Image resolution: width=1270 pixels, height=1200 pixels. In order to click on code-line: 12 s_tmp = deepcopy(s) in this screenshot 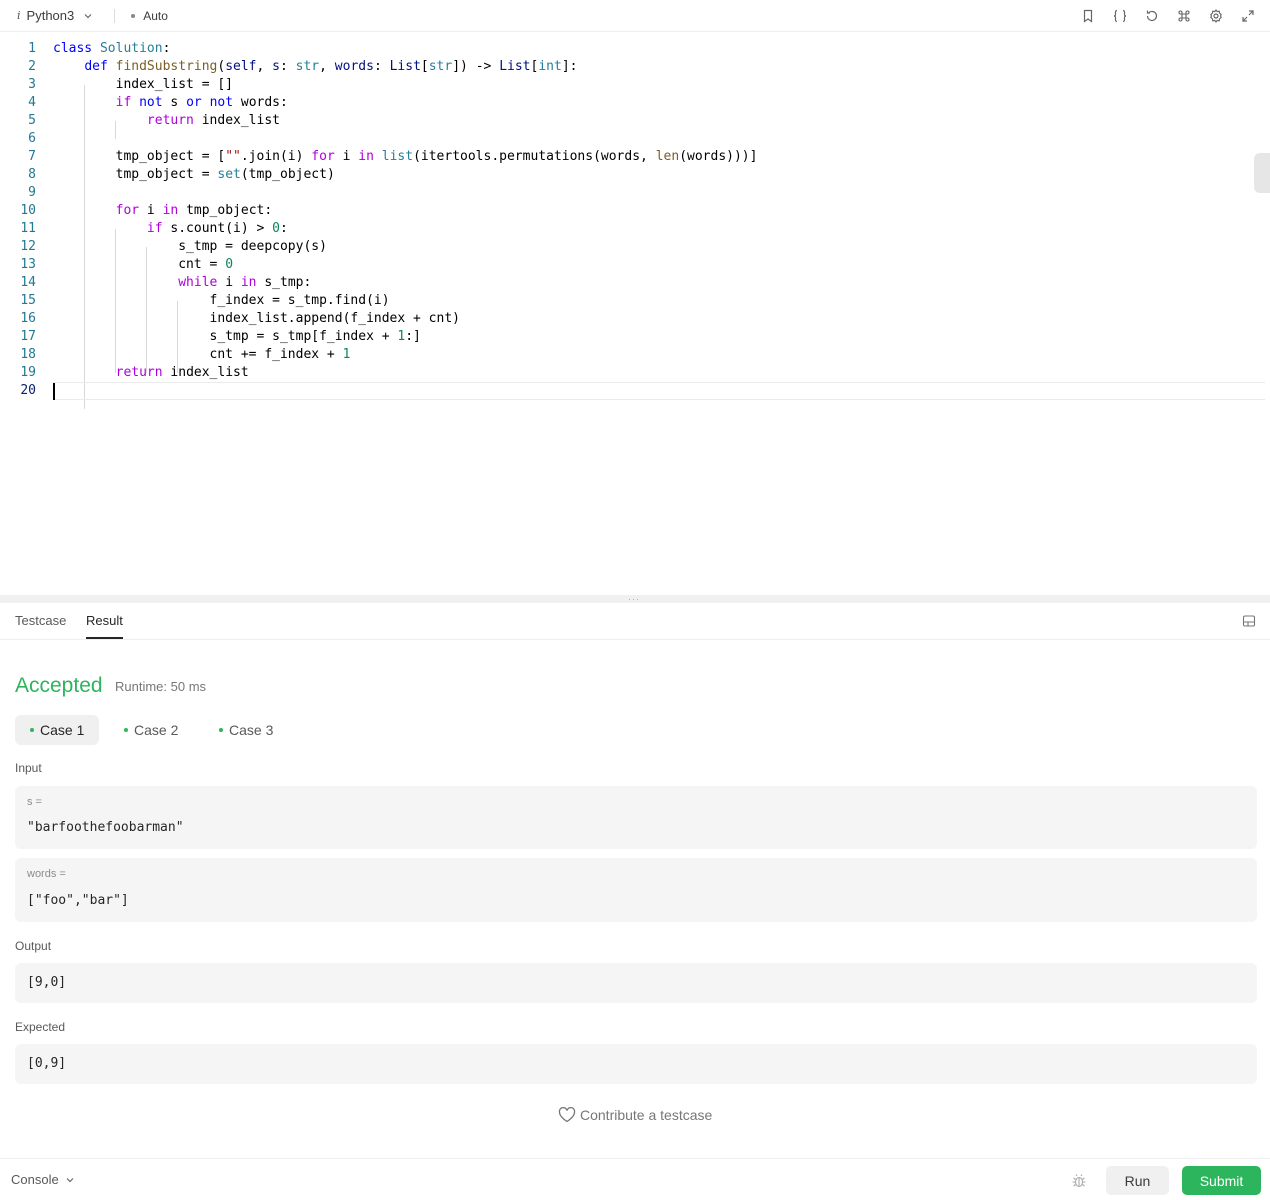, I will do `click(632, 247)`.